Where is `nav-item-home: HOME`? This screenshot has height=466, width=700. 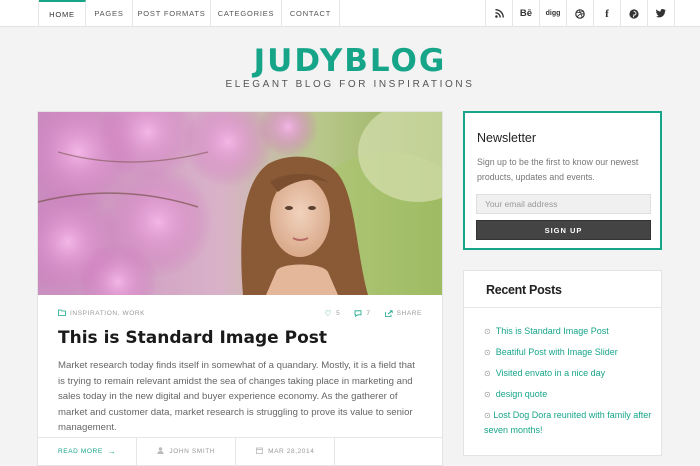
nav-item-home: HOME is located at coordinates (62, 13).